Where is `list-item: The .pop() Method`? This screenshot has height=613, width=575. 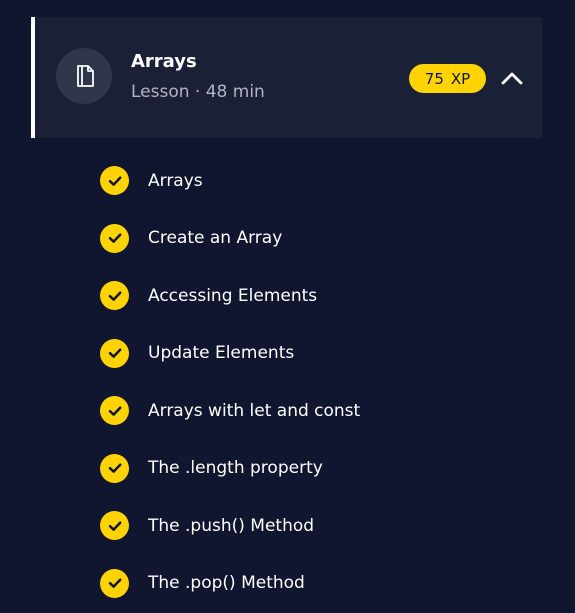
list-item: The .pop() Method is located at coordinates (230, 583).